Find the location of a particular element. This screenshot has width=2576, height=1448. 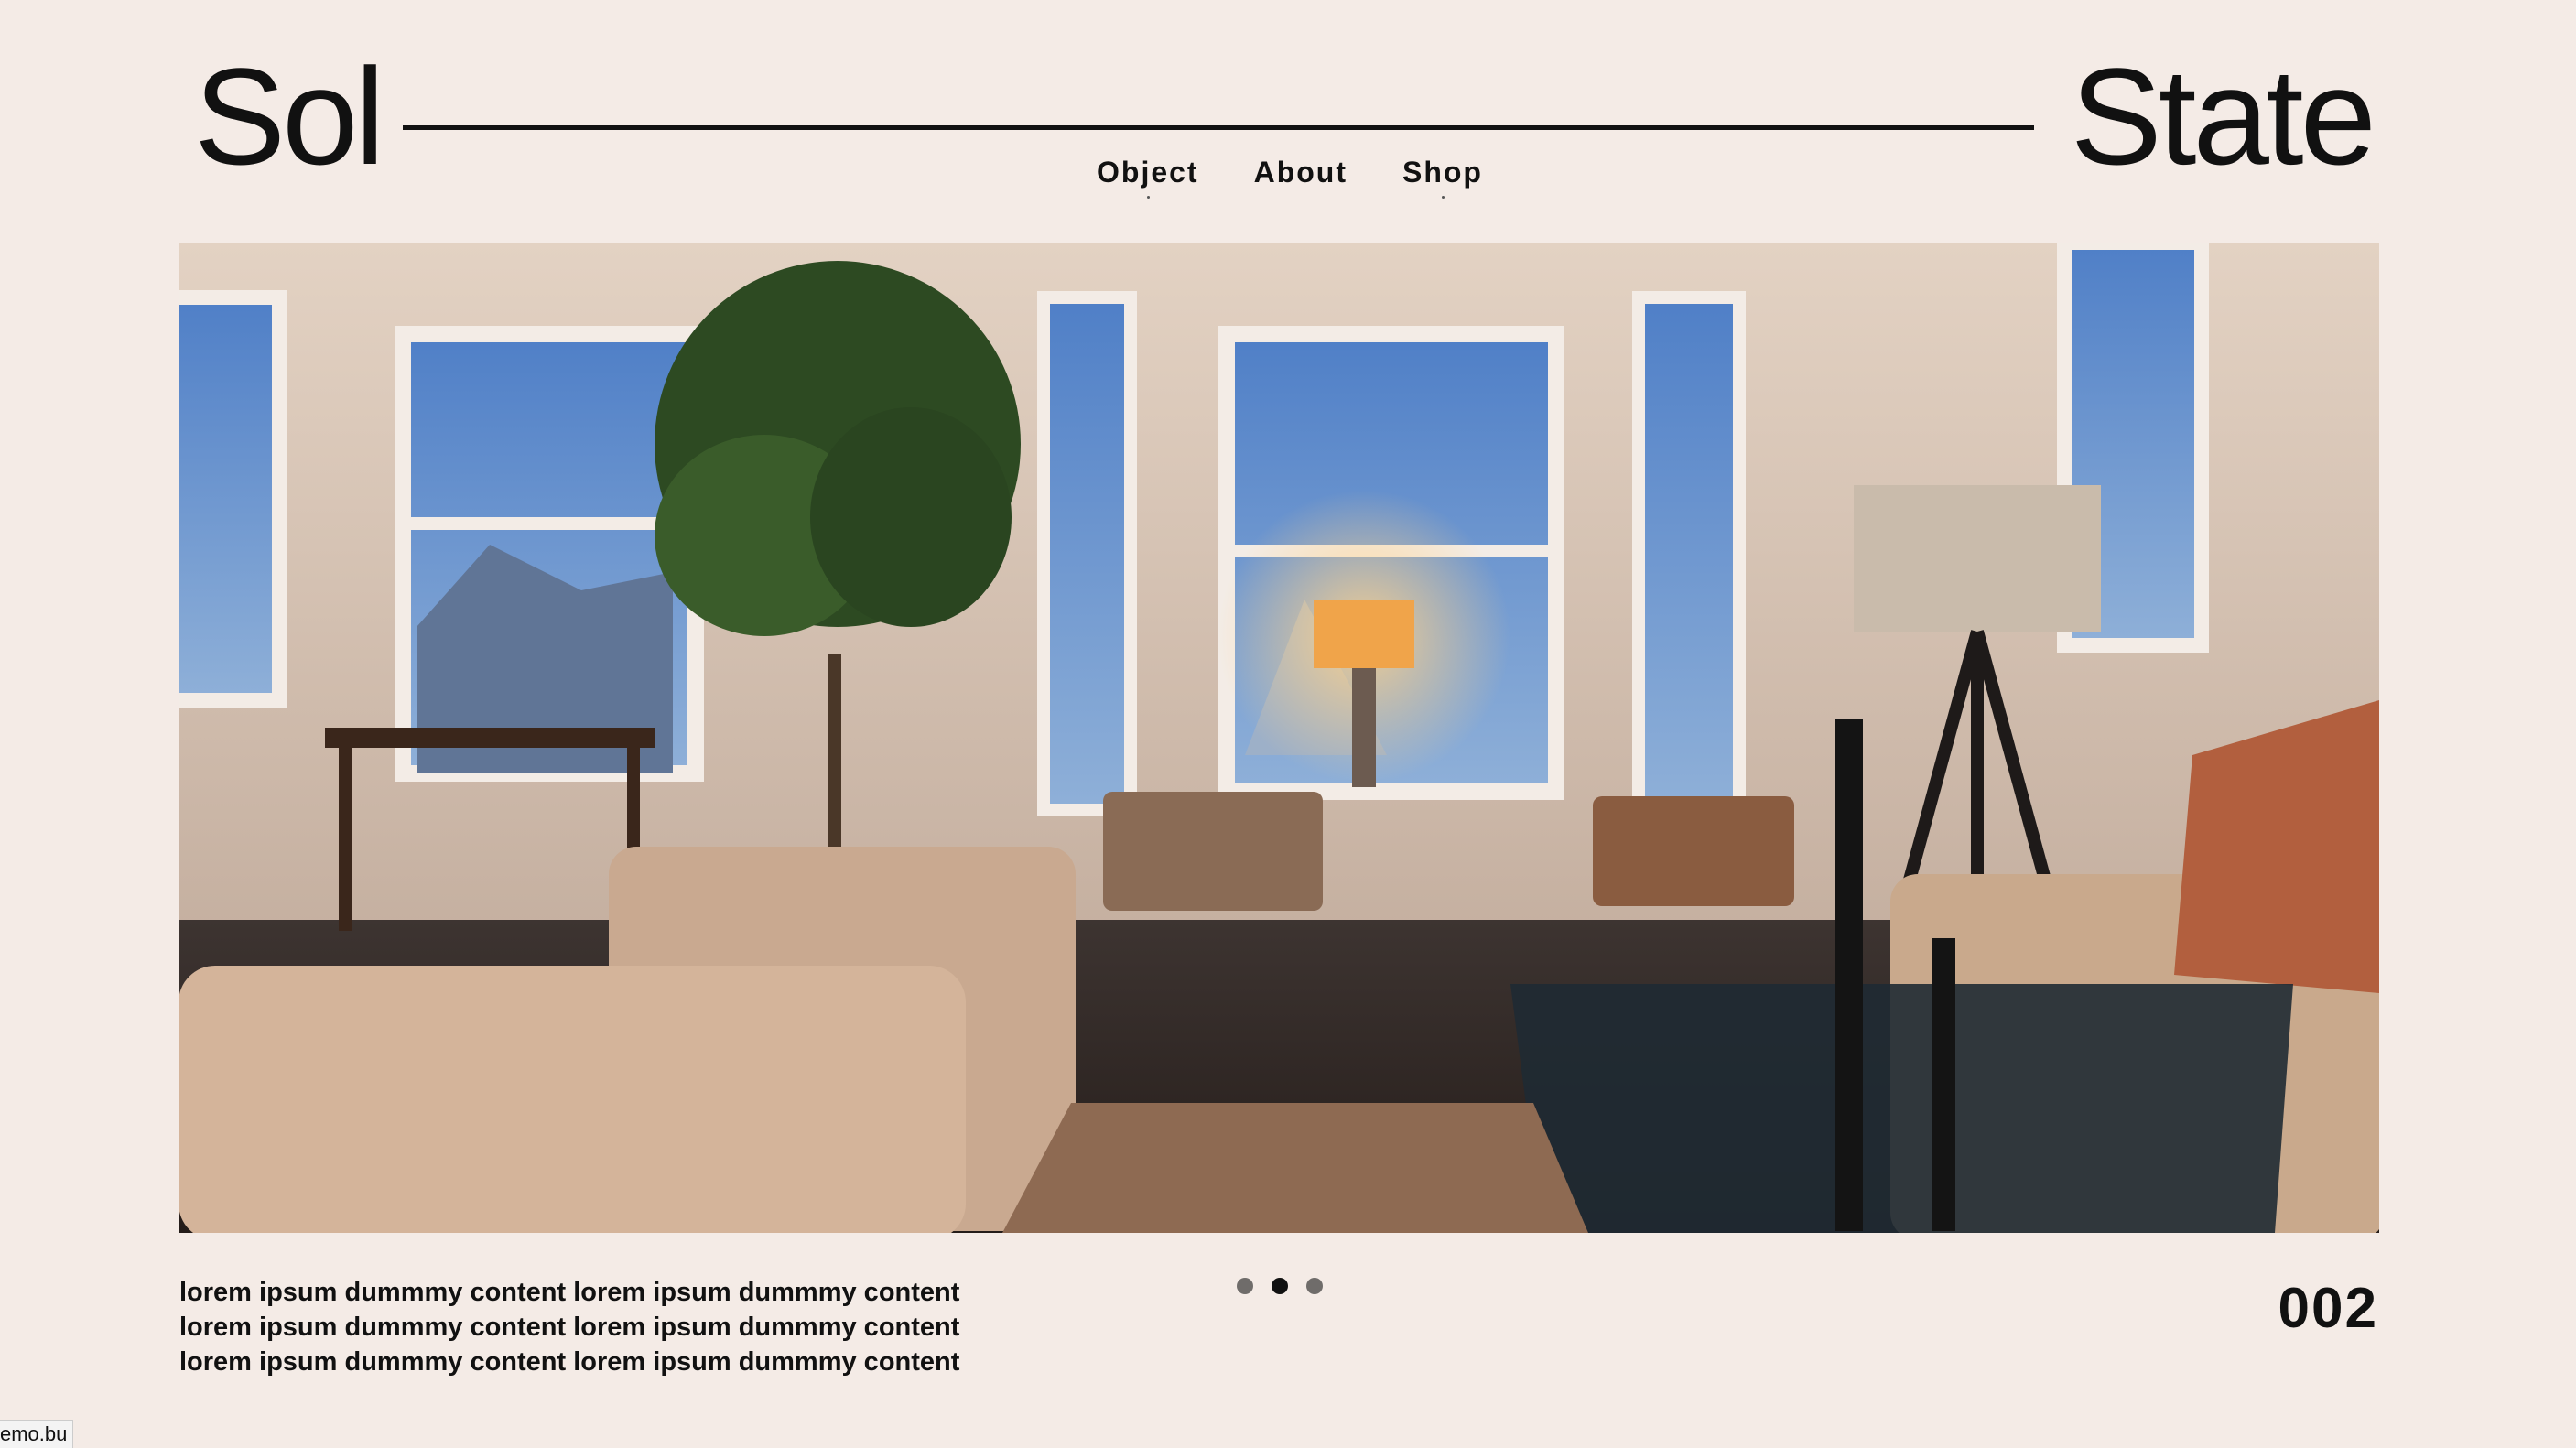

nav-object: Object is located at coordinates (1148, 177).